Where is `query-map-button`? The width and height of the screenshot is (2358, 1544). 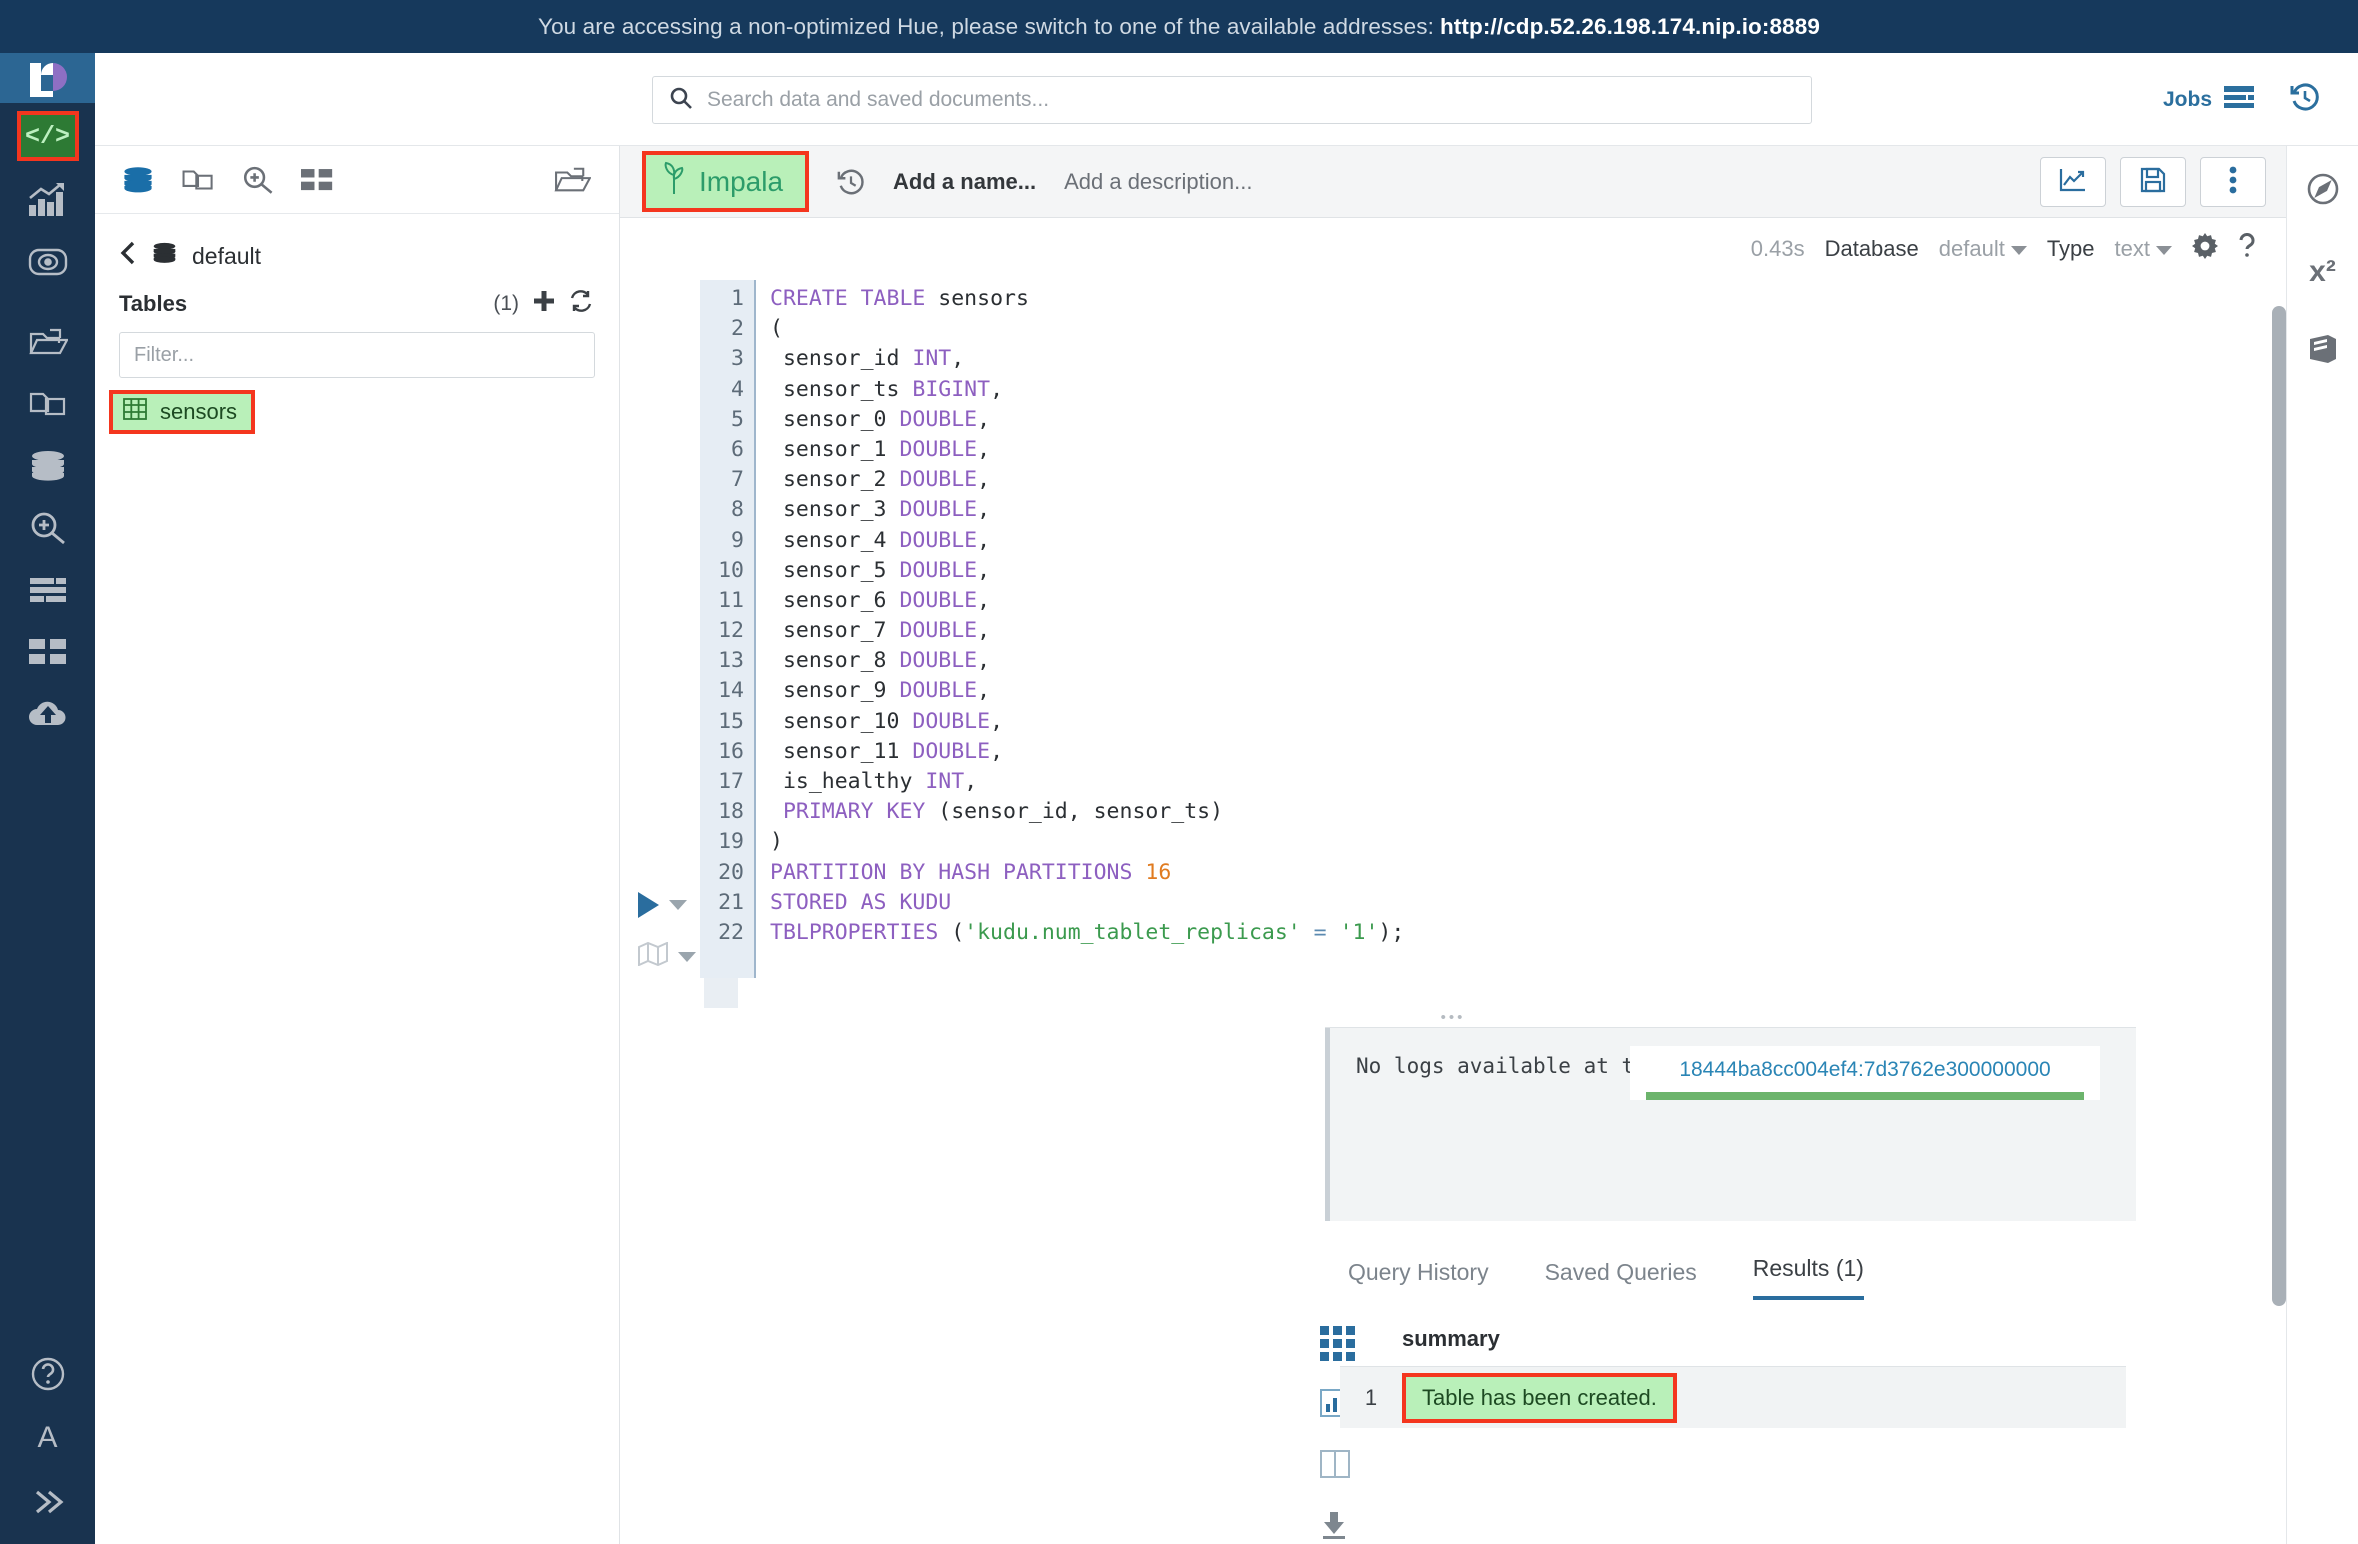 query-map-button is located at coordinates (667, 956).